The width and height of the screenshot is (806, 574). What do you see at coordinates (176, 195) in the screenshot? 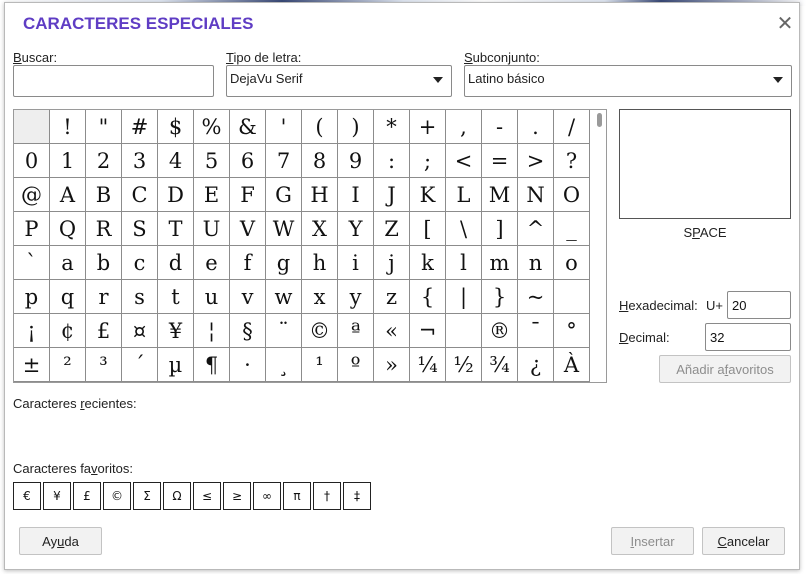
I see `character-cell: D` at bounding box center [176, 195].